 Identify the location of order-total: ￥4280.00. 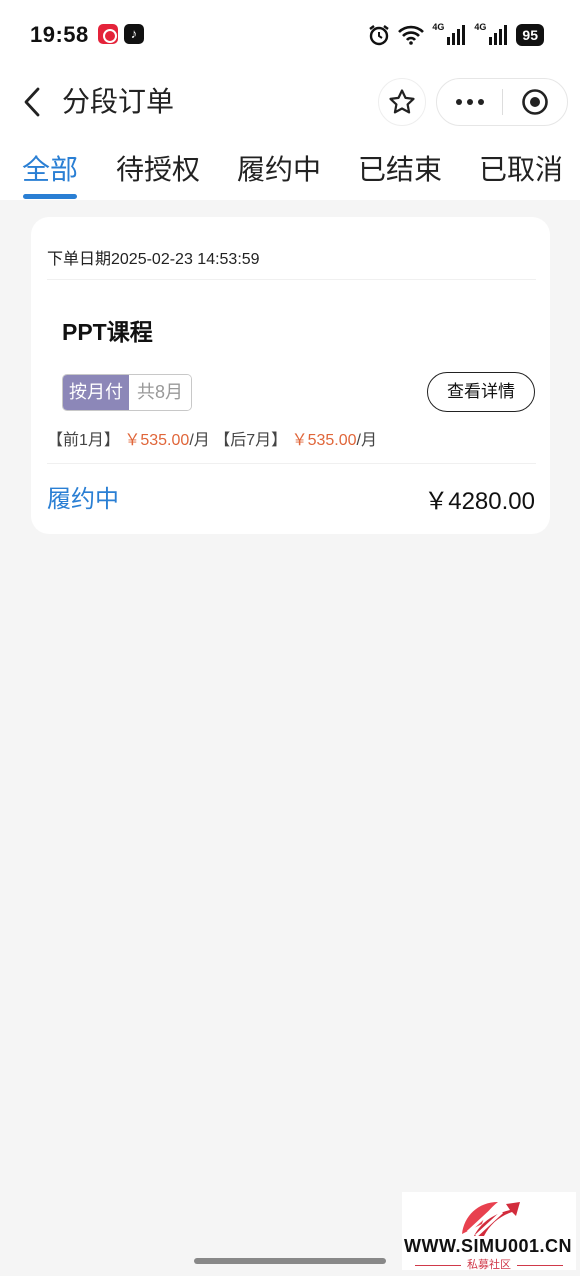
(479, 501).